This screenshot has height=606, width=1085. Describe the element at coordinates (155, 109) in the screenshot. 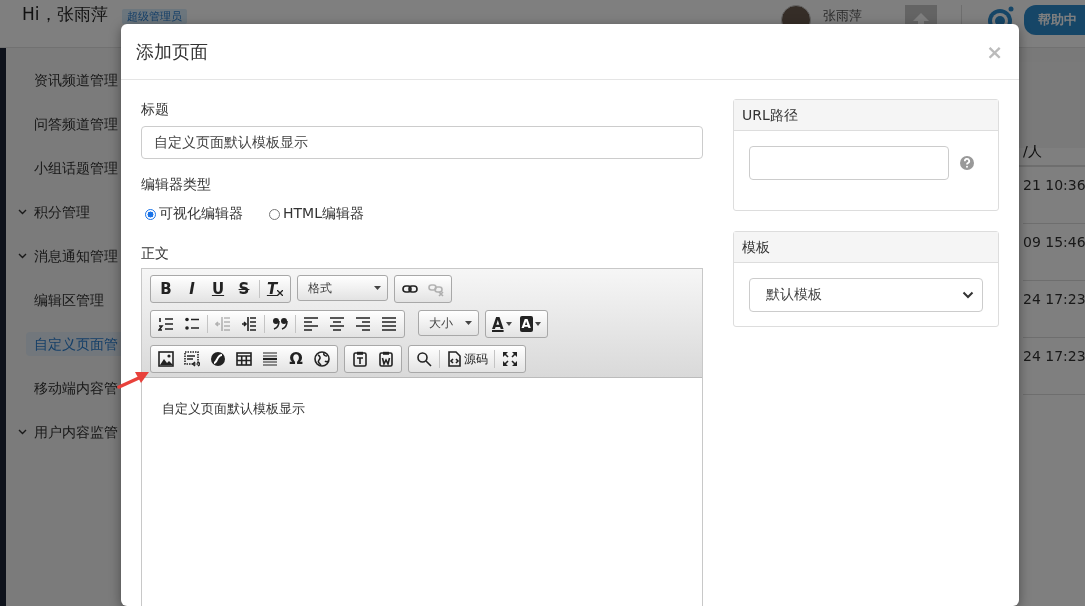

I see `field-label: 标题` at that location.